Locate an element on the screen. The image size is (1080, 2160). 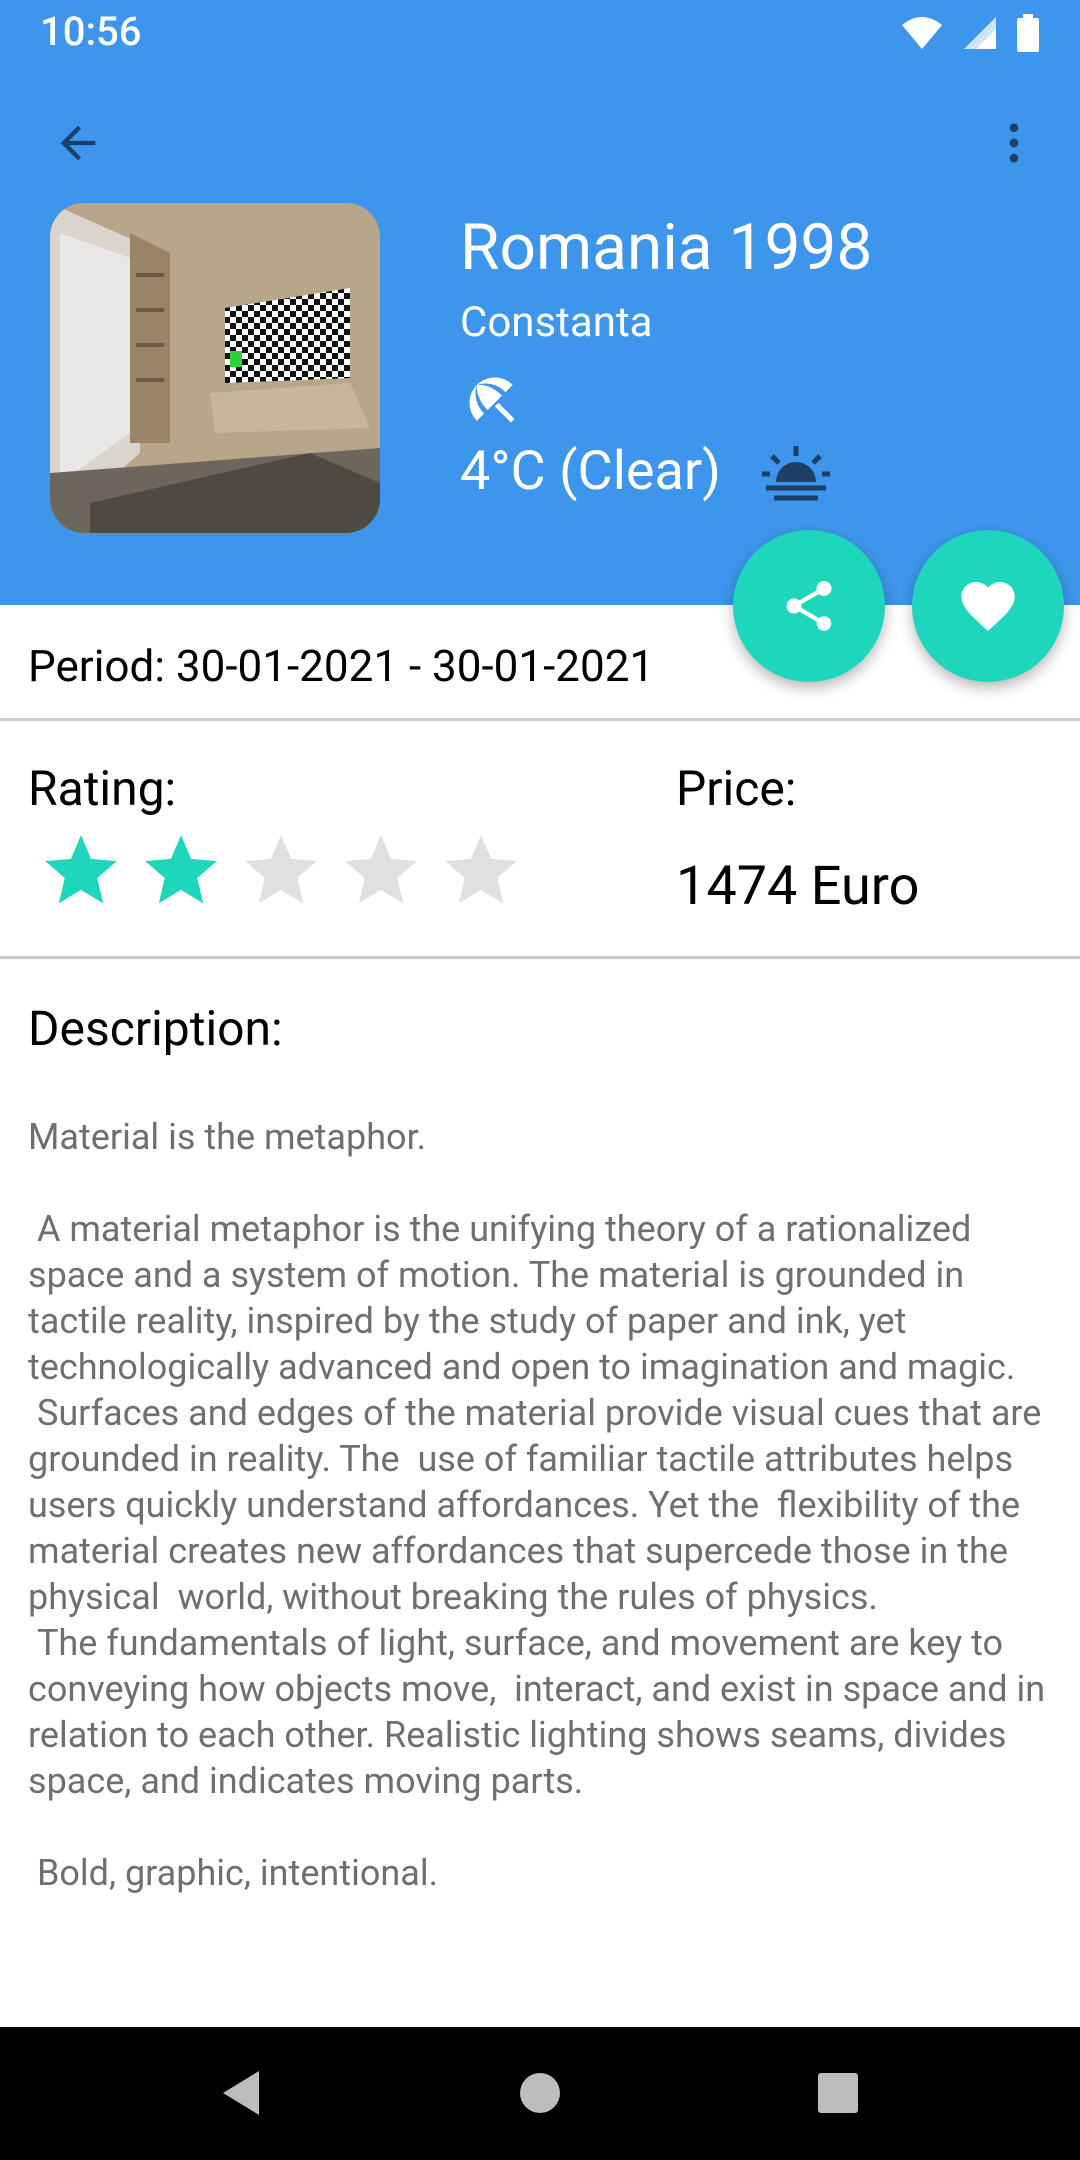
heart-icon is located at coordinates (988, 606).